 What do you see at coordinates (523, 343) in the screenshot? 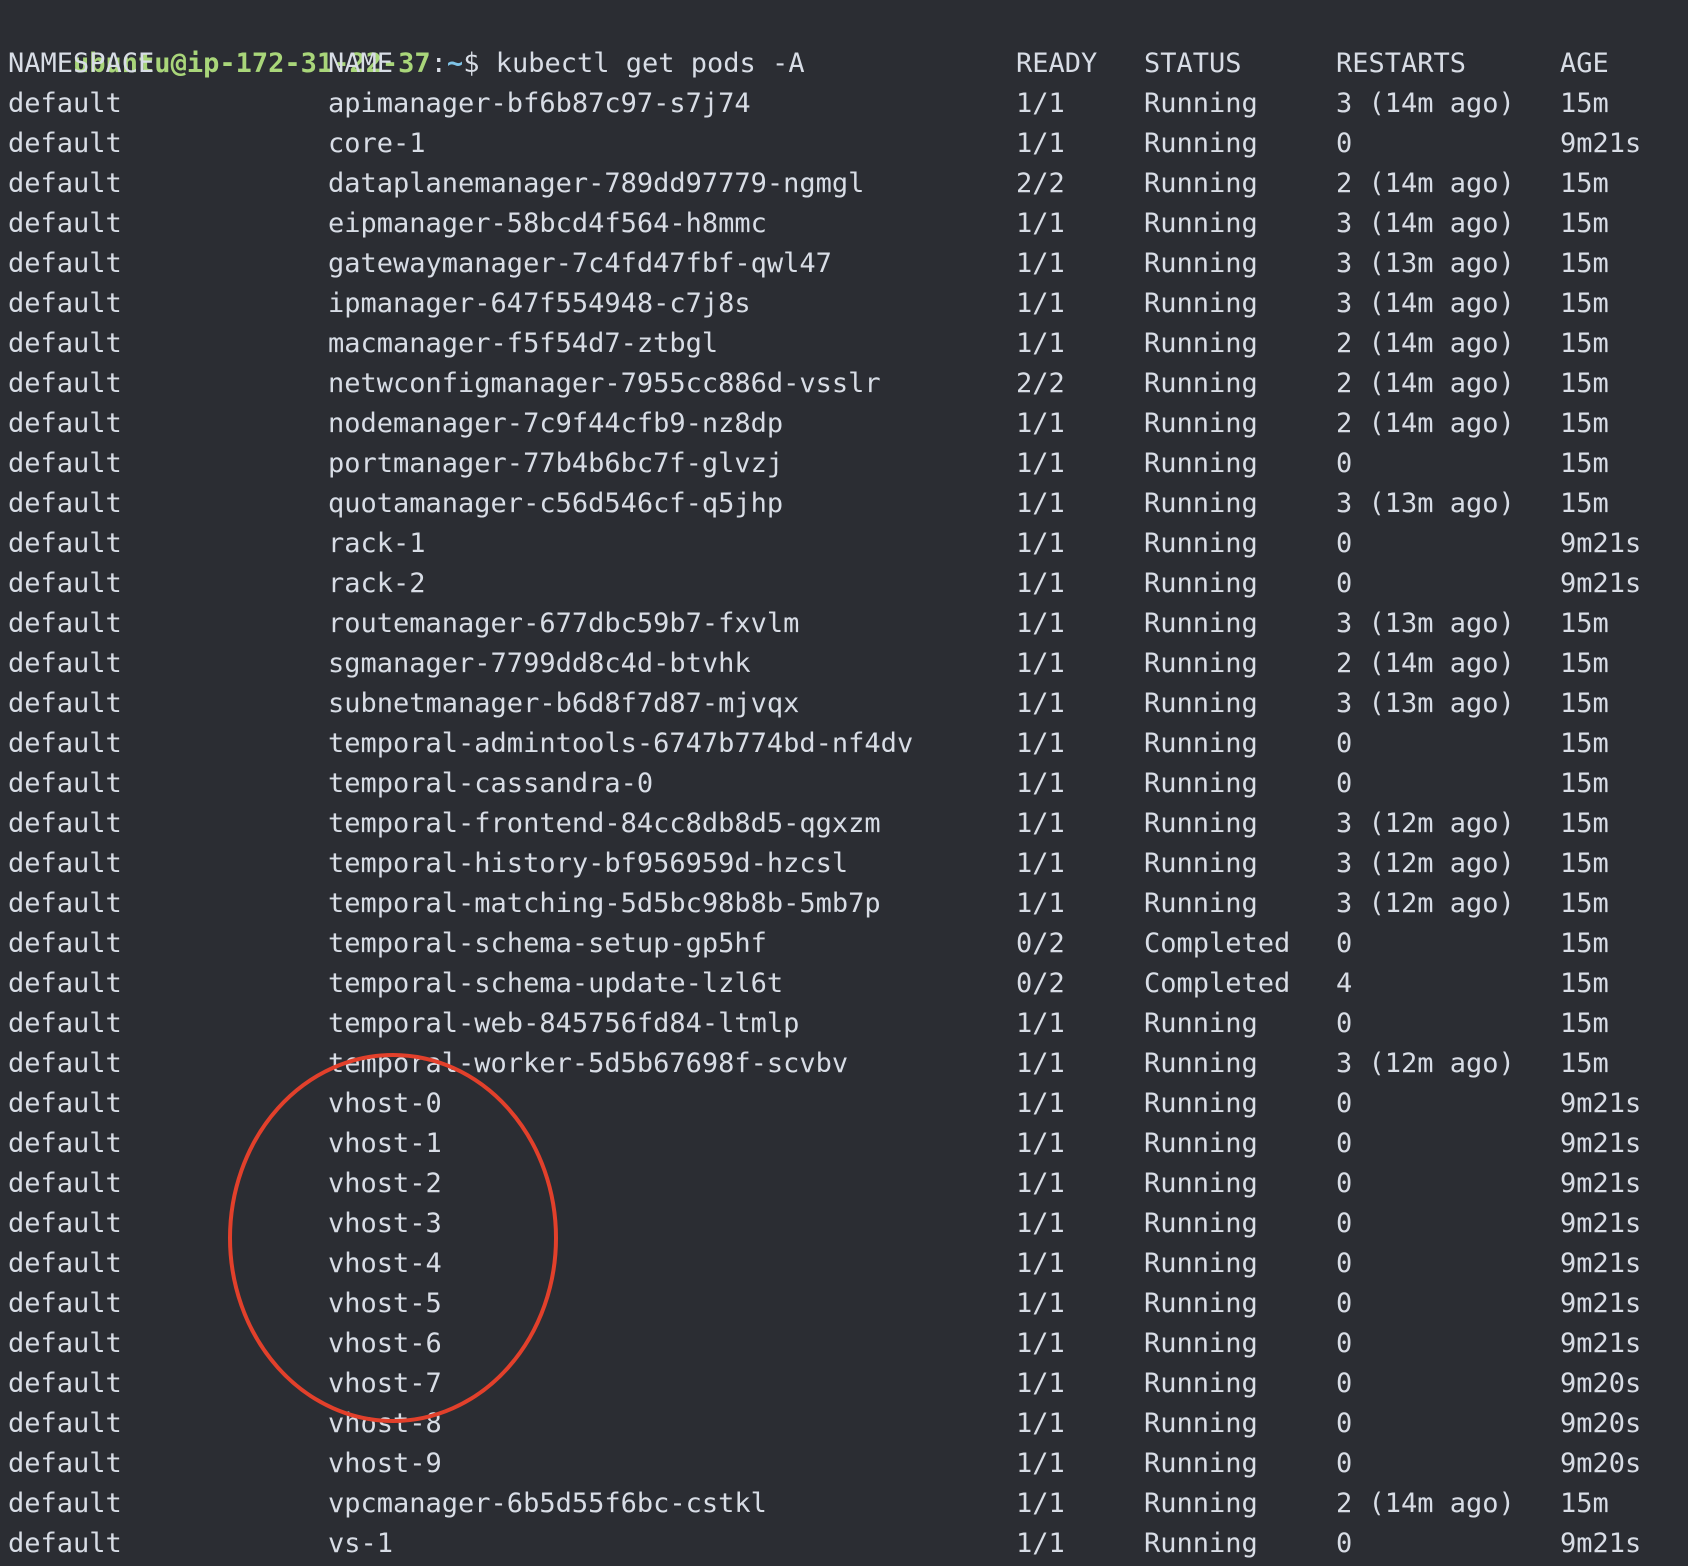
I see `cell-name: macmanager-f5f54d7-ztbgl` at bounding box center [523, 343].